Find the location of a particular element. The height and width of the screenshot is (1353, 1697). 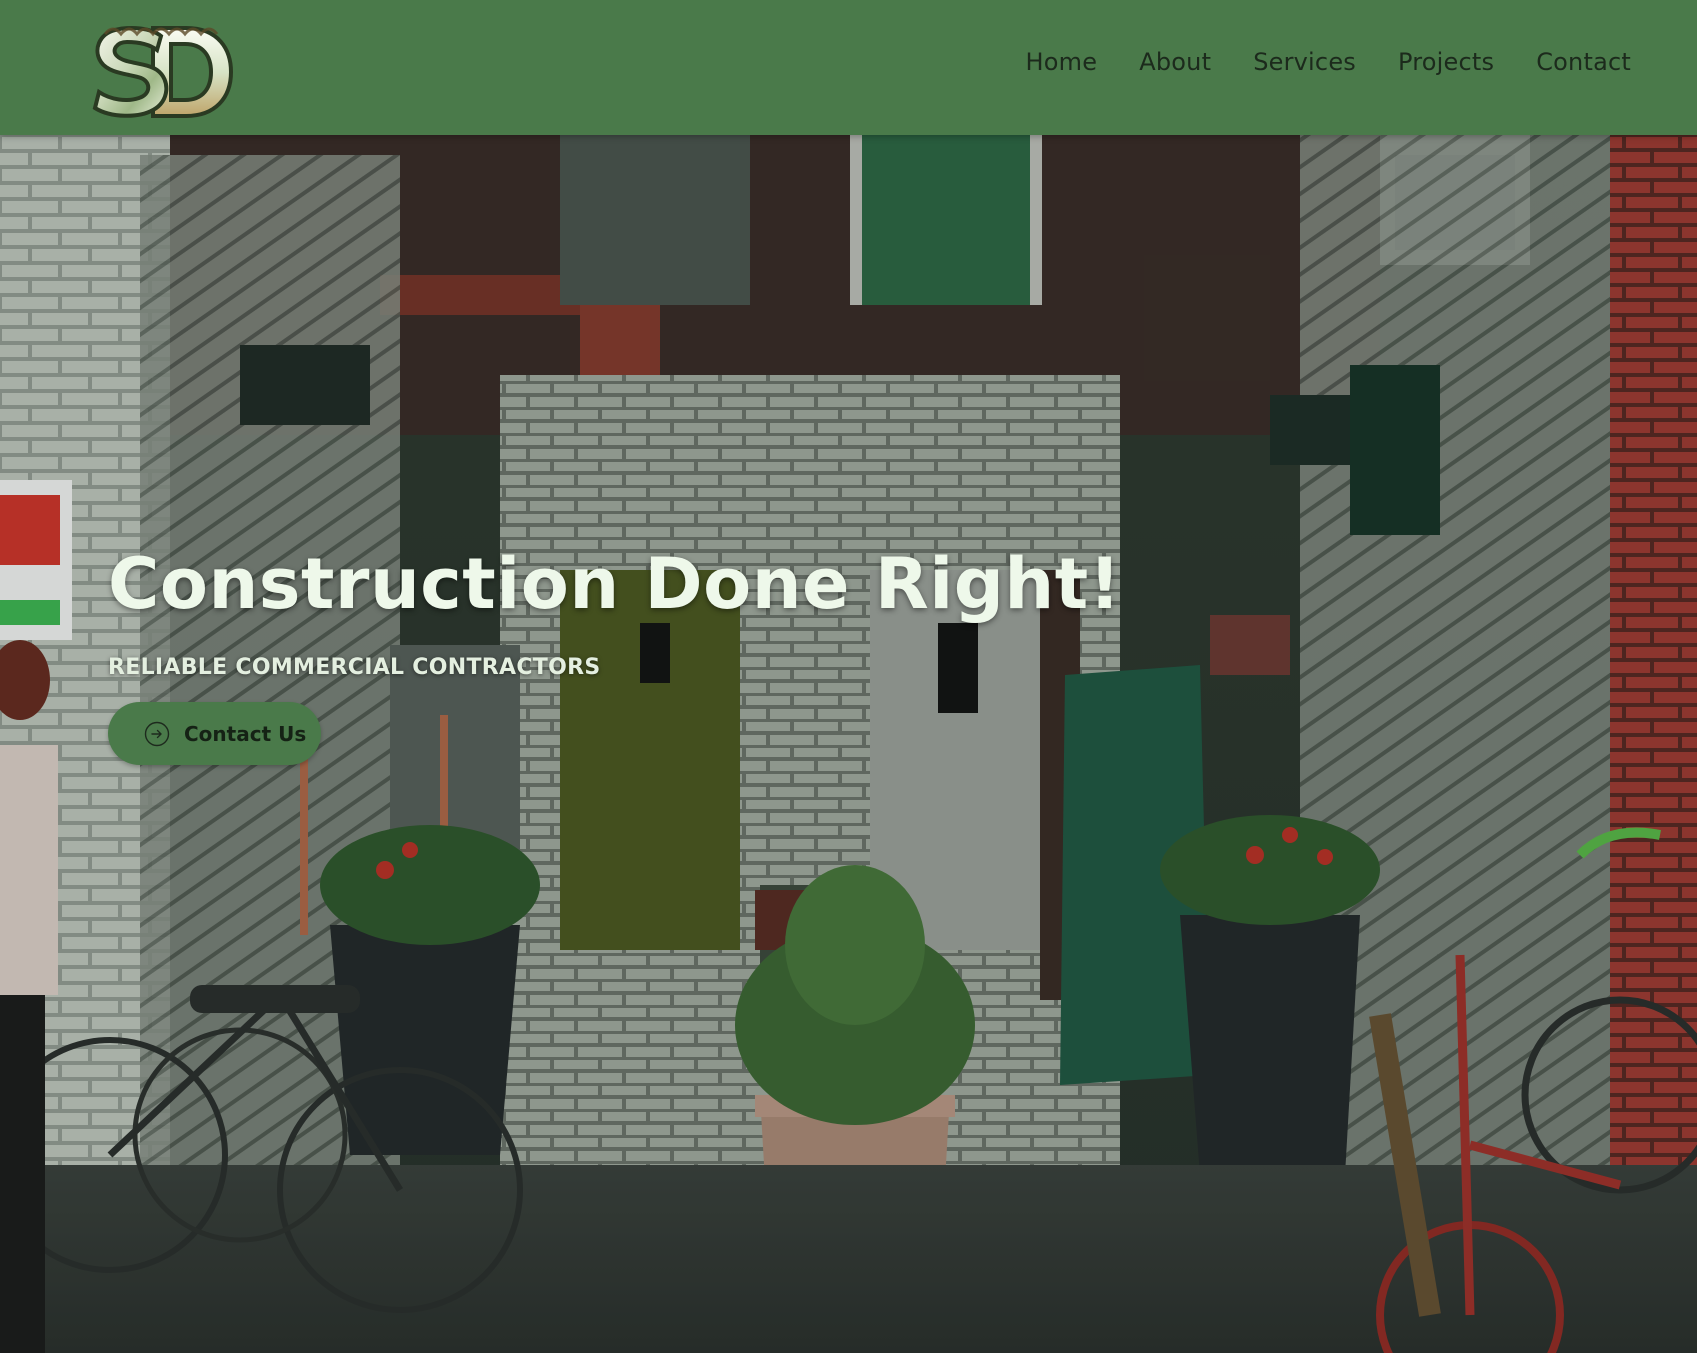

arrow-right-circle-icon is located at coordinates (157, 734).